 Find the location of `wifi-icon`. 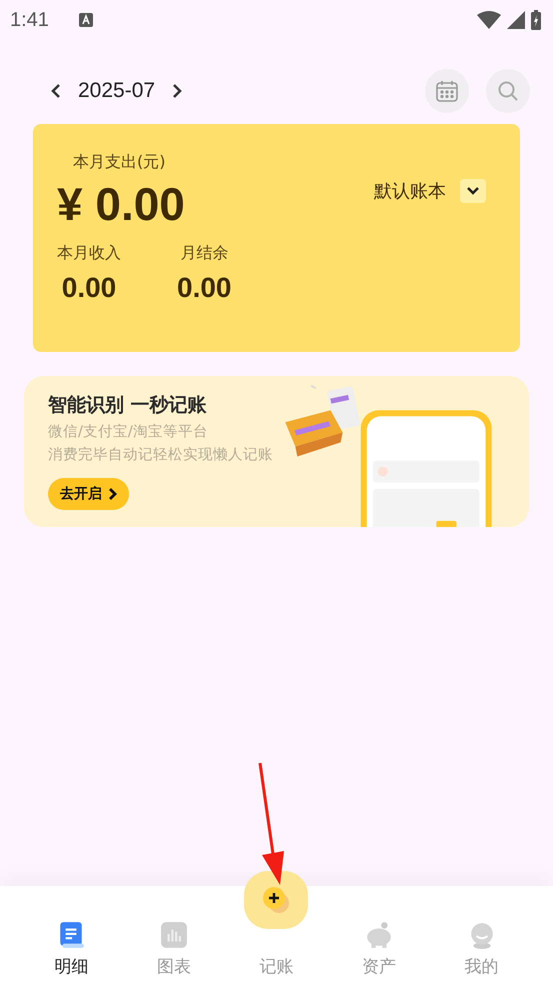

wifi-icon is located at coordinates (489, 20).